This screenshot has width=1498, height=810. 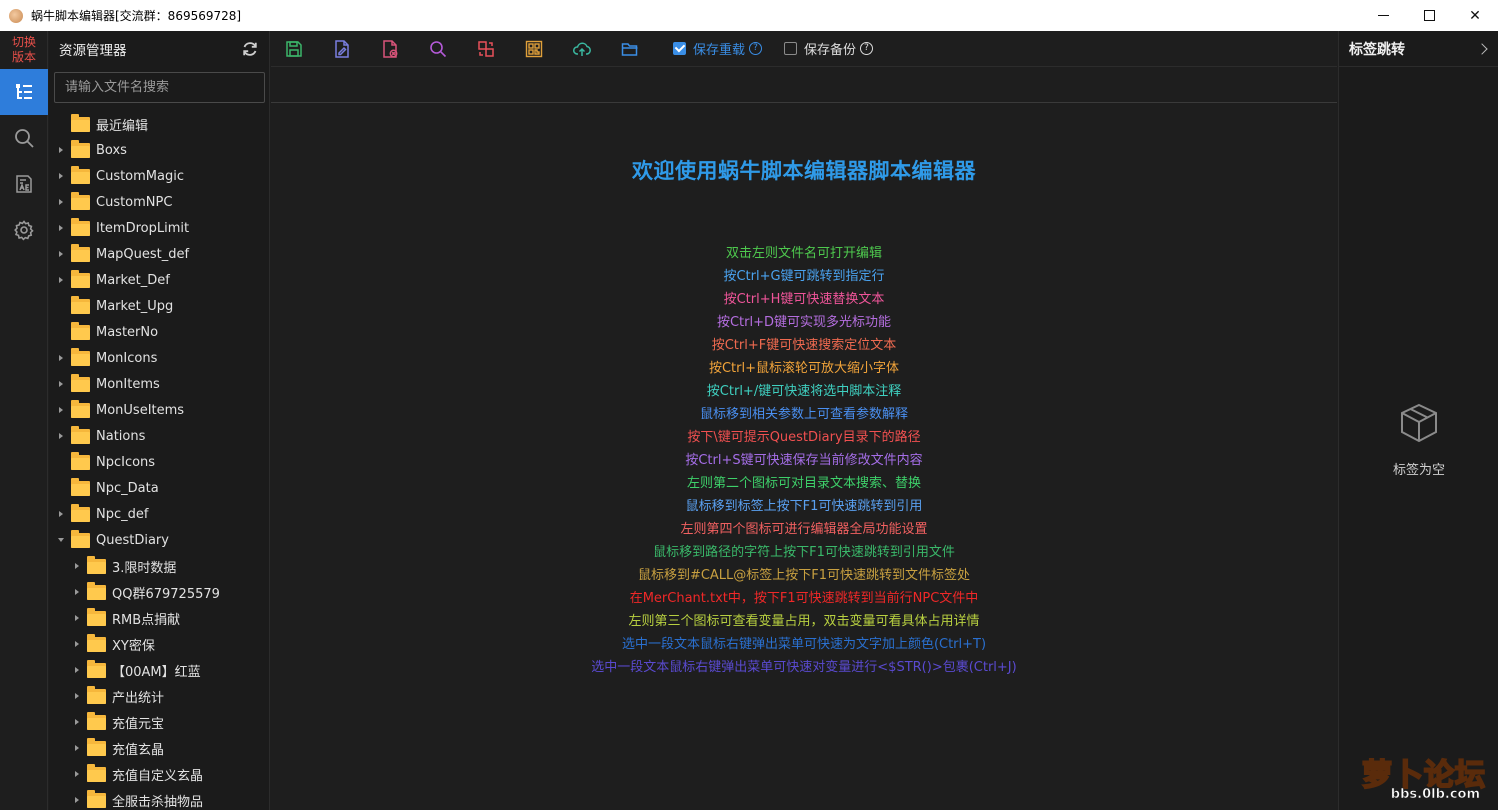 I want to click on open-folder-button, so click(x=644, y=49).